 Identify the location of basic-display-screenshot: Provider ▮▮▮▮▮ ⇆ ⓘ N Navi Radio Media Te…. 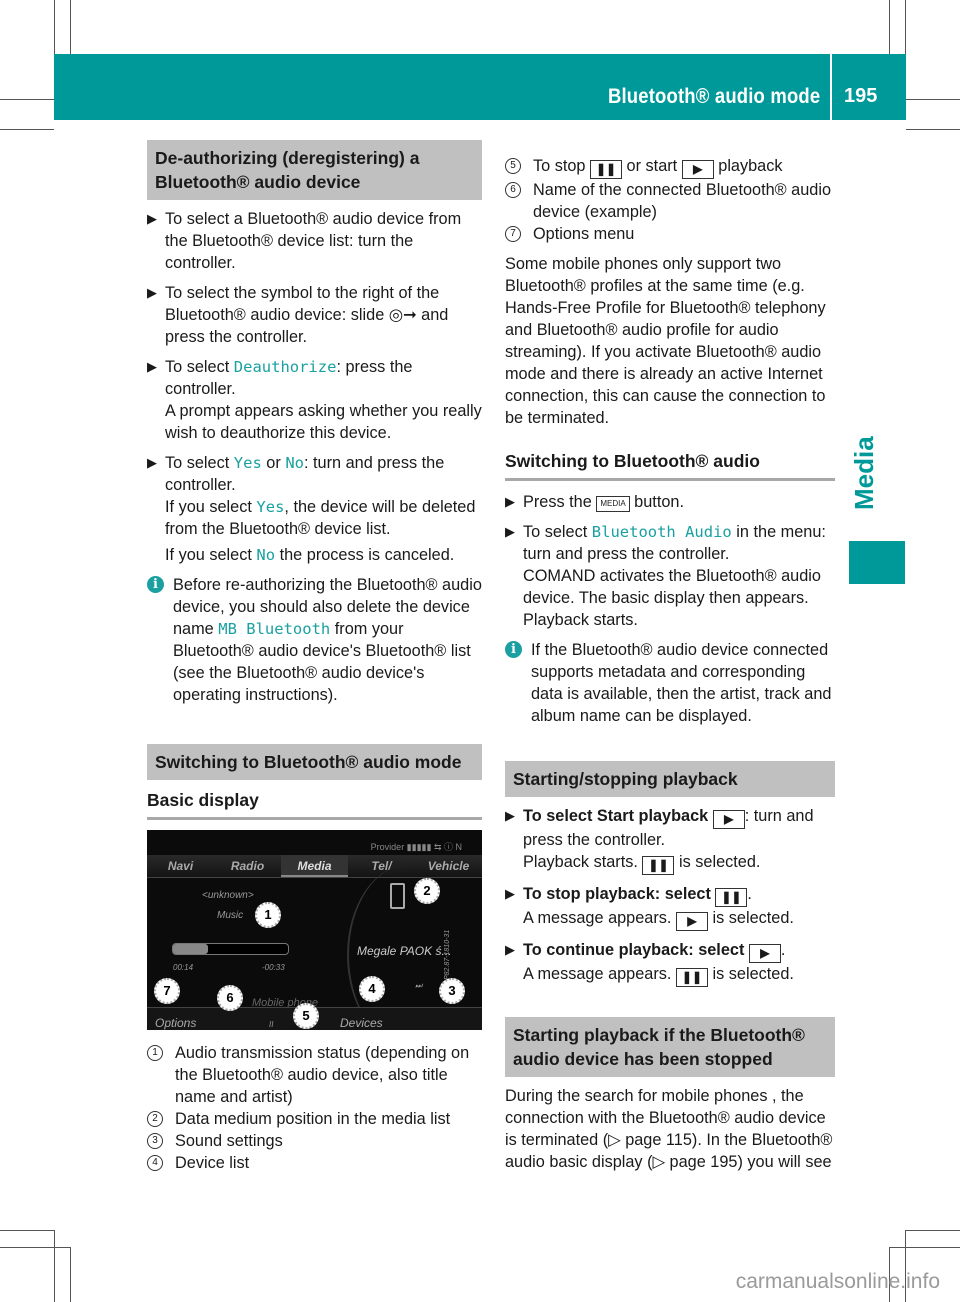
(314, 930).